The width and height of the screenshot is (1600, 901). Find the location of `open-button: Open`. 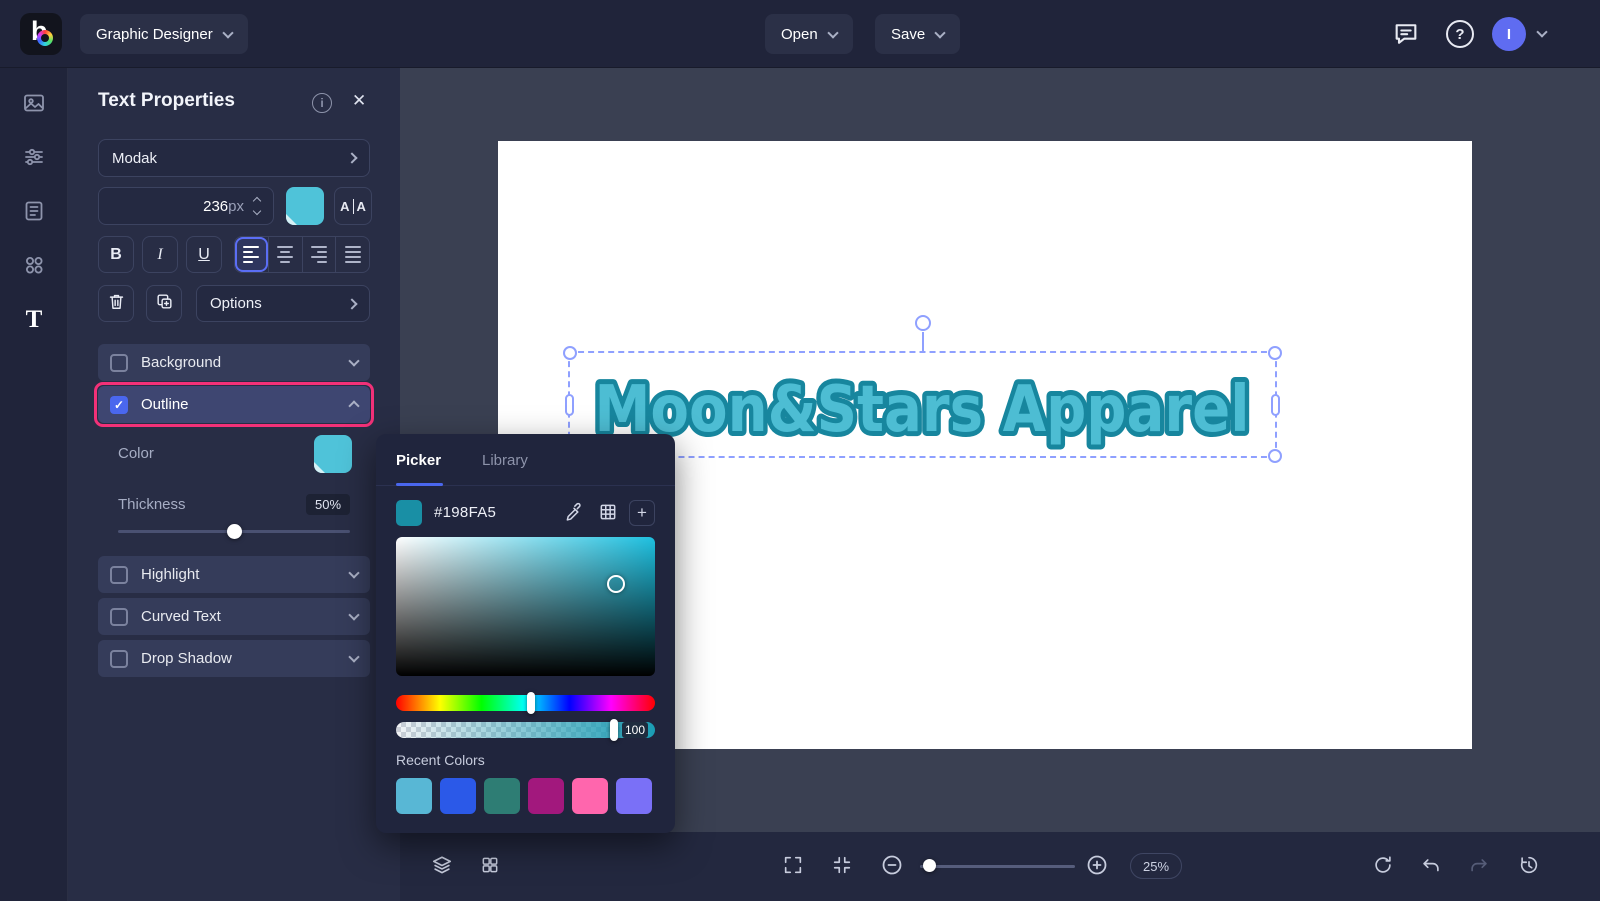

open-button: Open is located at coordinates (809, 34).